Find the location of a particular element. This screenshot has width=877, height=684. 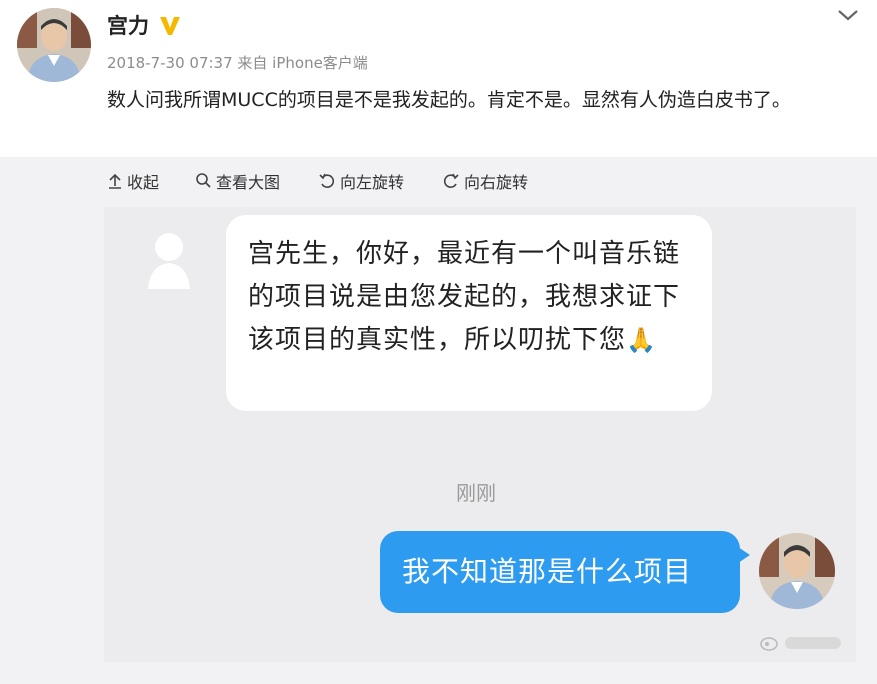

author-avatar is located at coordinates (54, 45).